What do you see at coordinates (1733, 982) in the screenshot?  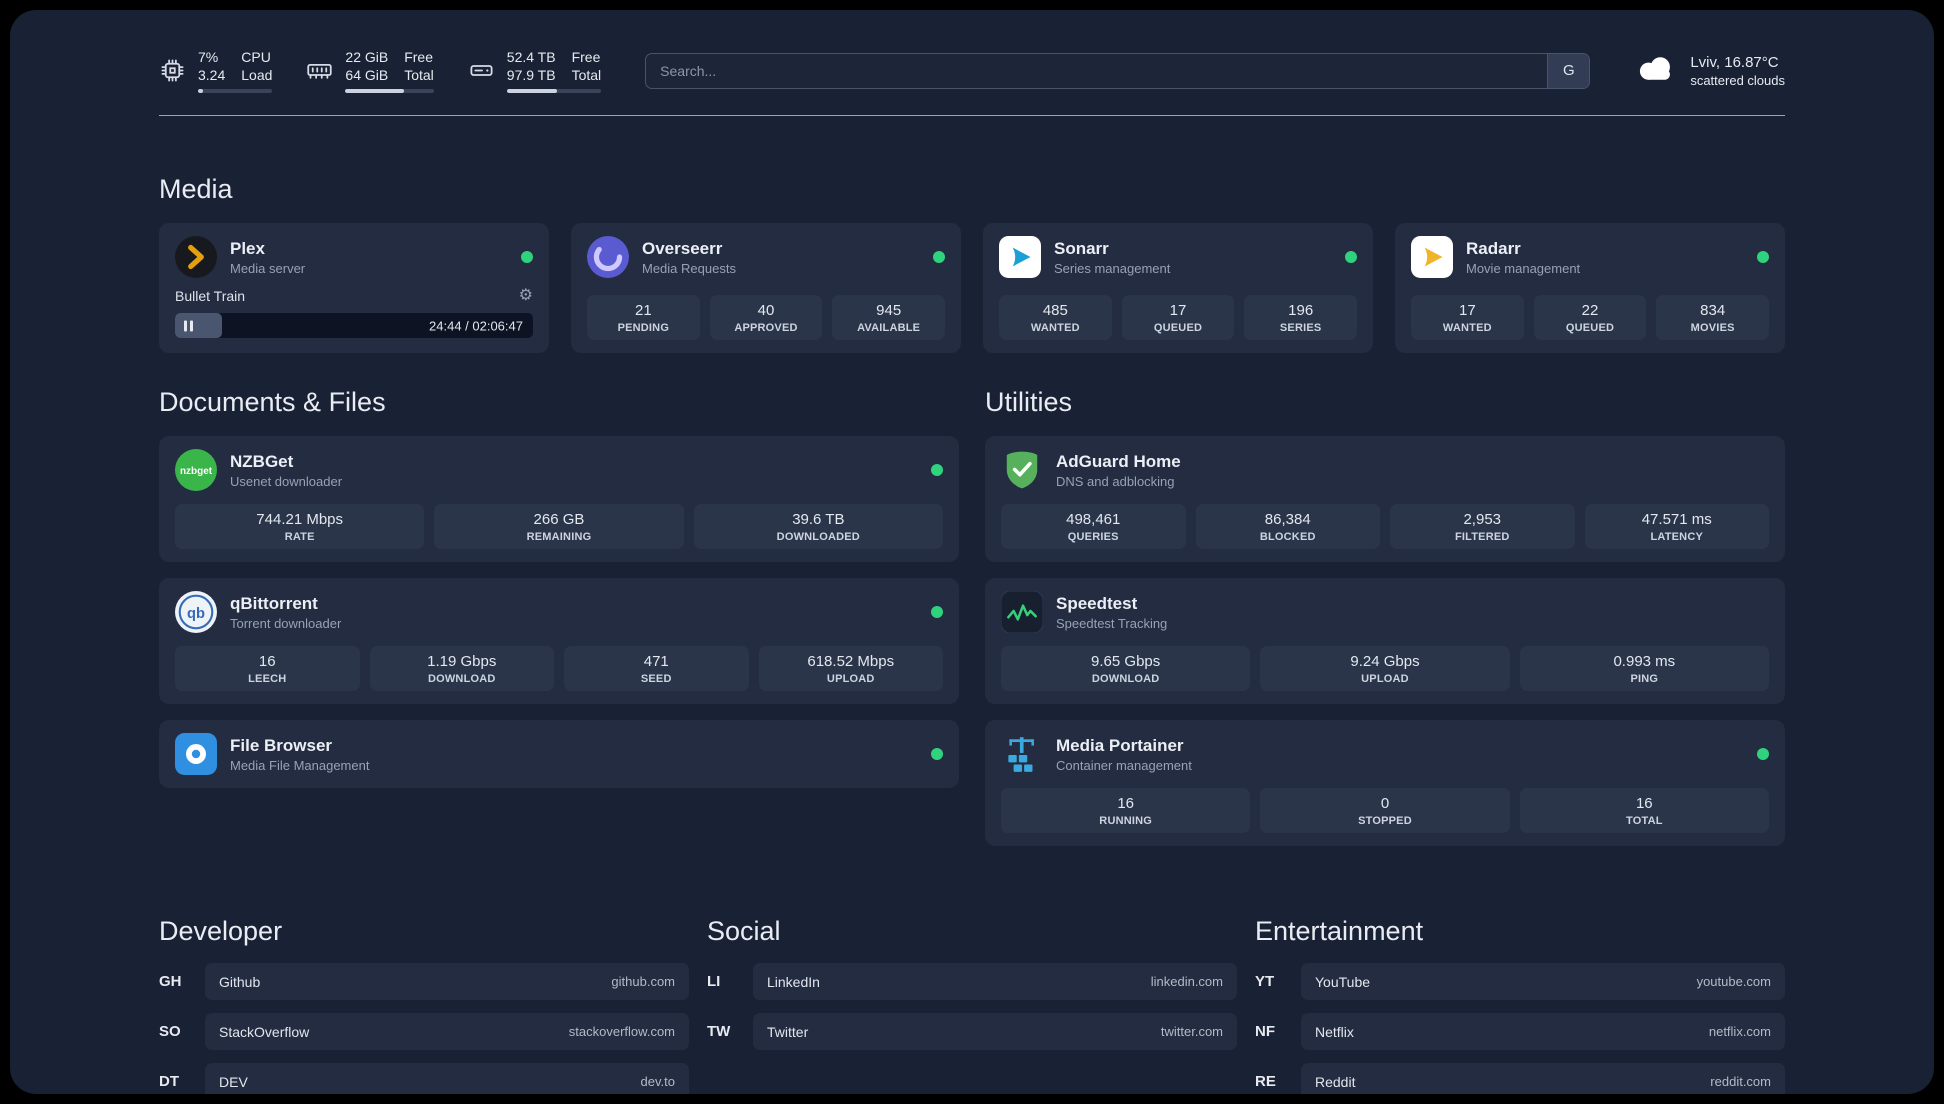 I see `bookmark-url: youtube.com` at bounding box center [1733, 982].